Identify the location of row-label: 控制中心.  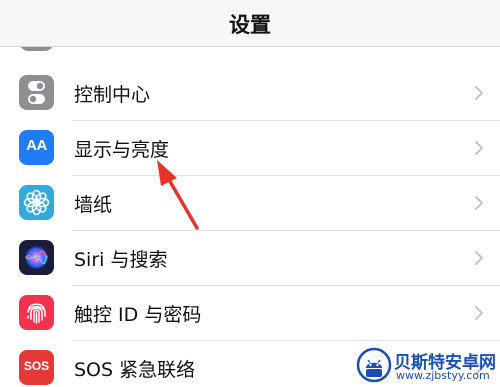
(112, 95).